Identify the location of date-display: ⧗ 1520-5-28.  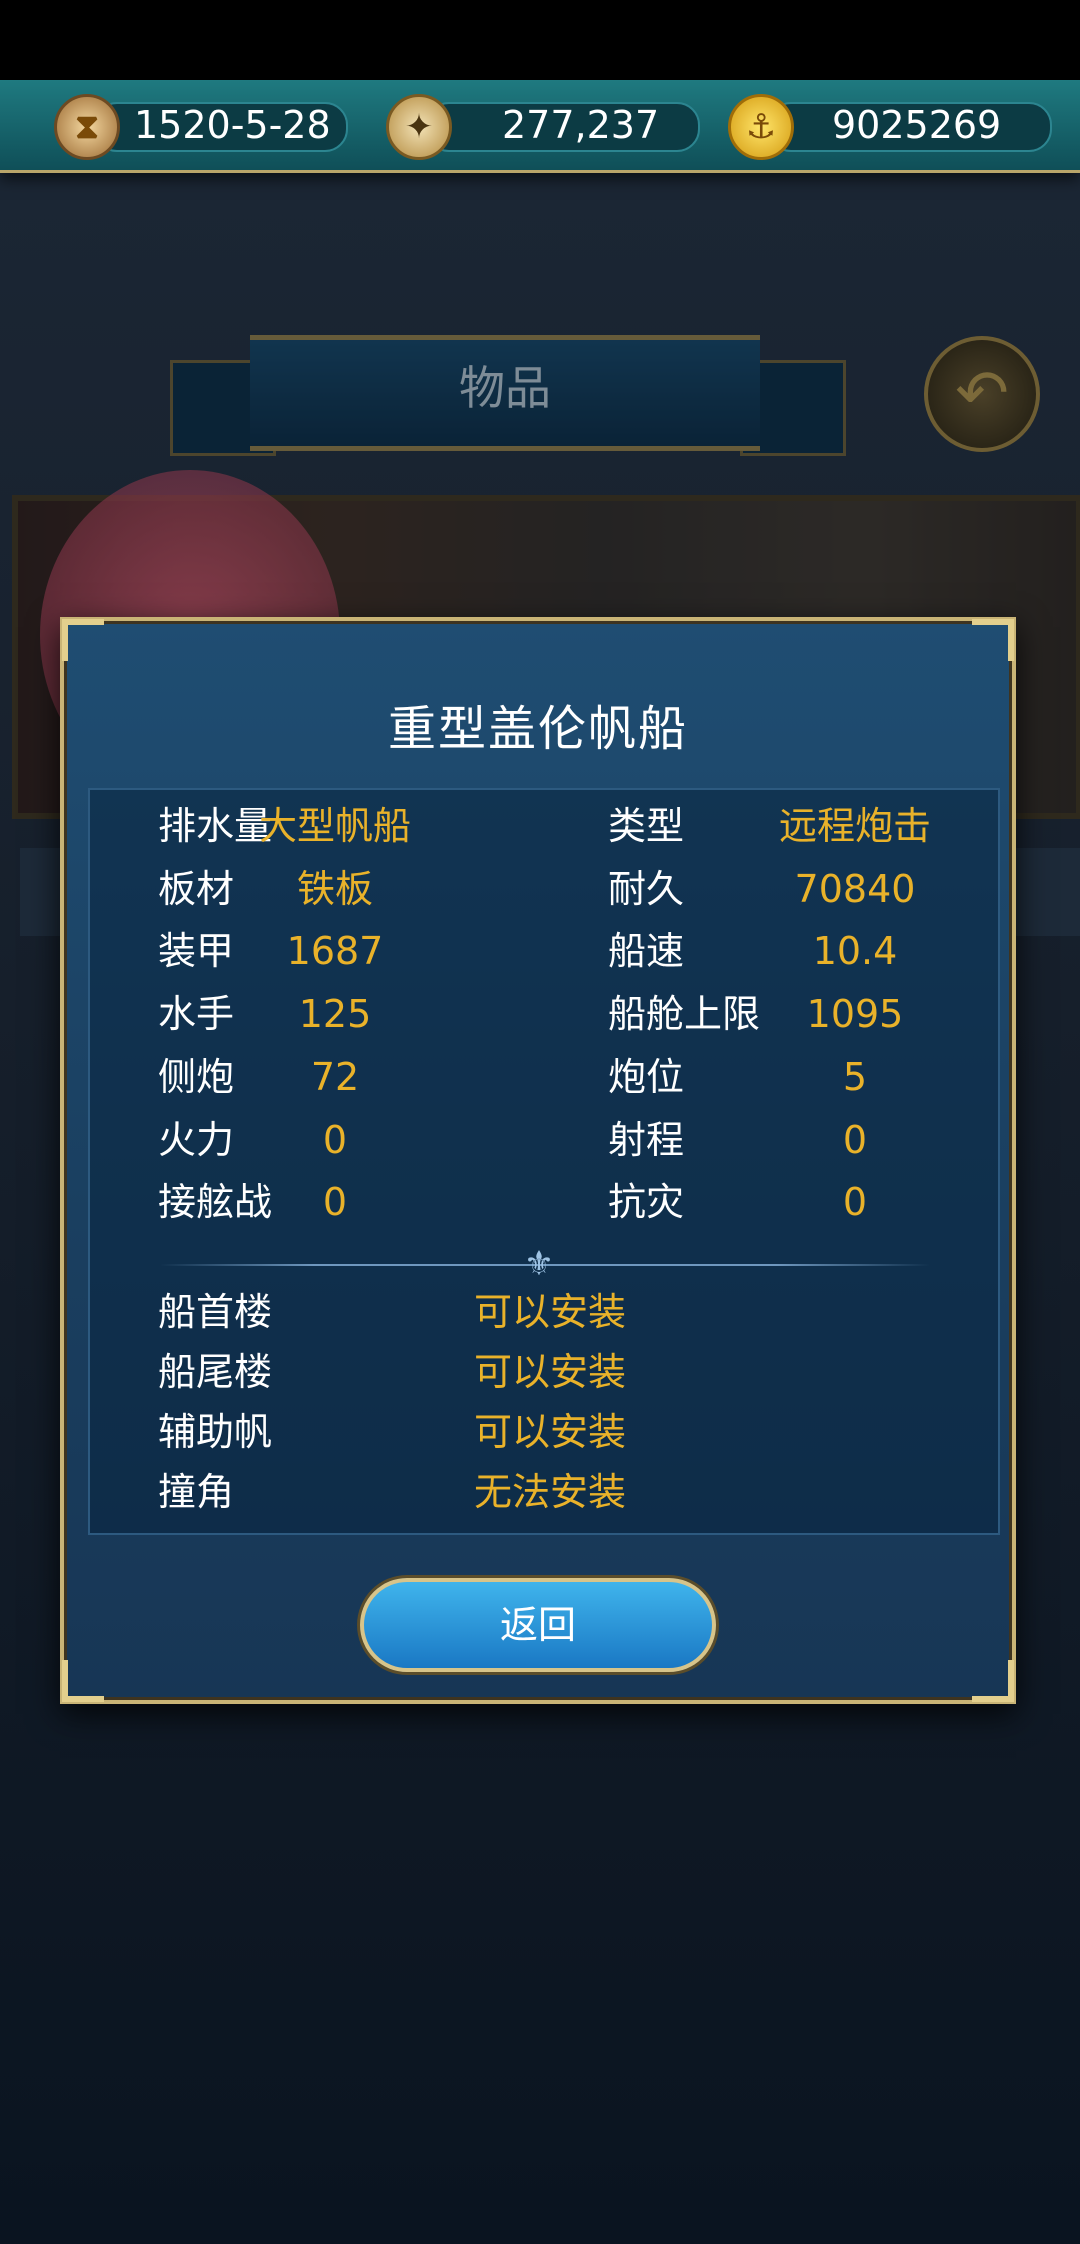
(201, 127).